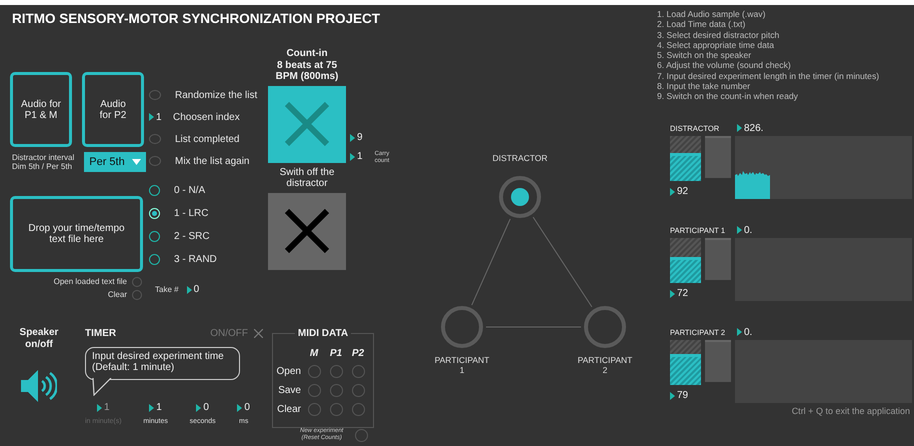 Image resolution: width=914 pixels, height=446 pixels. What do you see at coordinates (520, 158) in the screenshot?
I see `node-label: DISTRACTOR` at bounding box center [520, 158].